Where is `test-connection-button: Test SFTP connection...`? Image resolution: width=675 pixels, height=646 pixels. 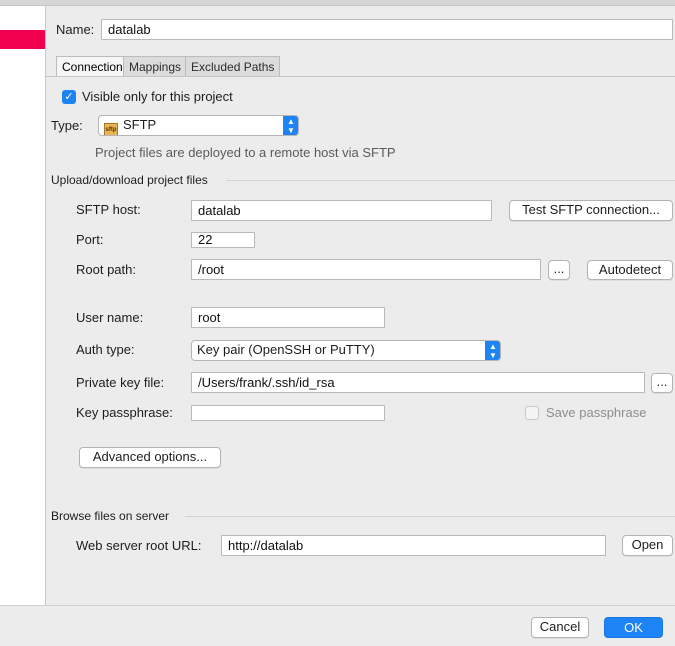
test-connection-button: Test SFTP connection... is located at coordinates (591, 210).